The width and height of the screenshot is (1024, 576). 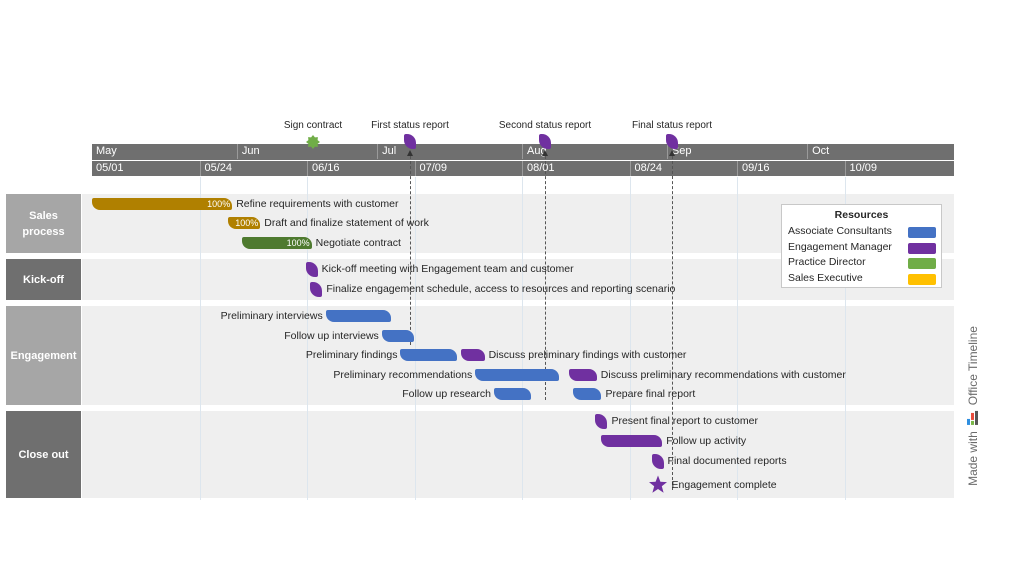 I want to click on swimlane-header: Kick-off, so click(x=43, y=279).